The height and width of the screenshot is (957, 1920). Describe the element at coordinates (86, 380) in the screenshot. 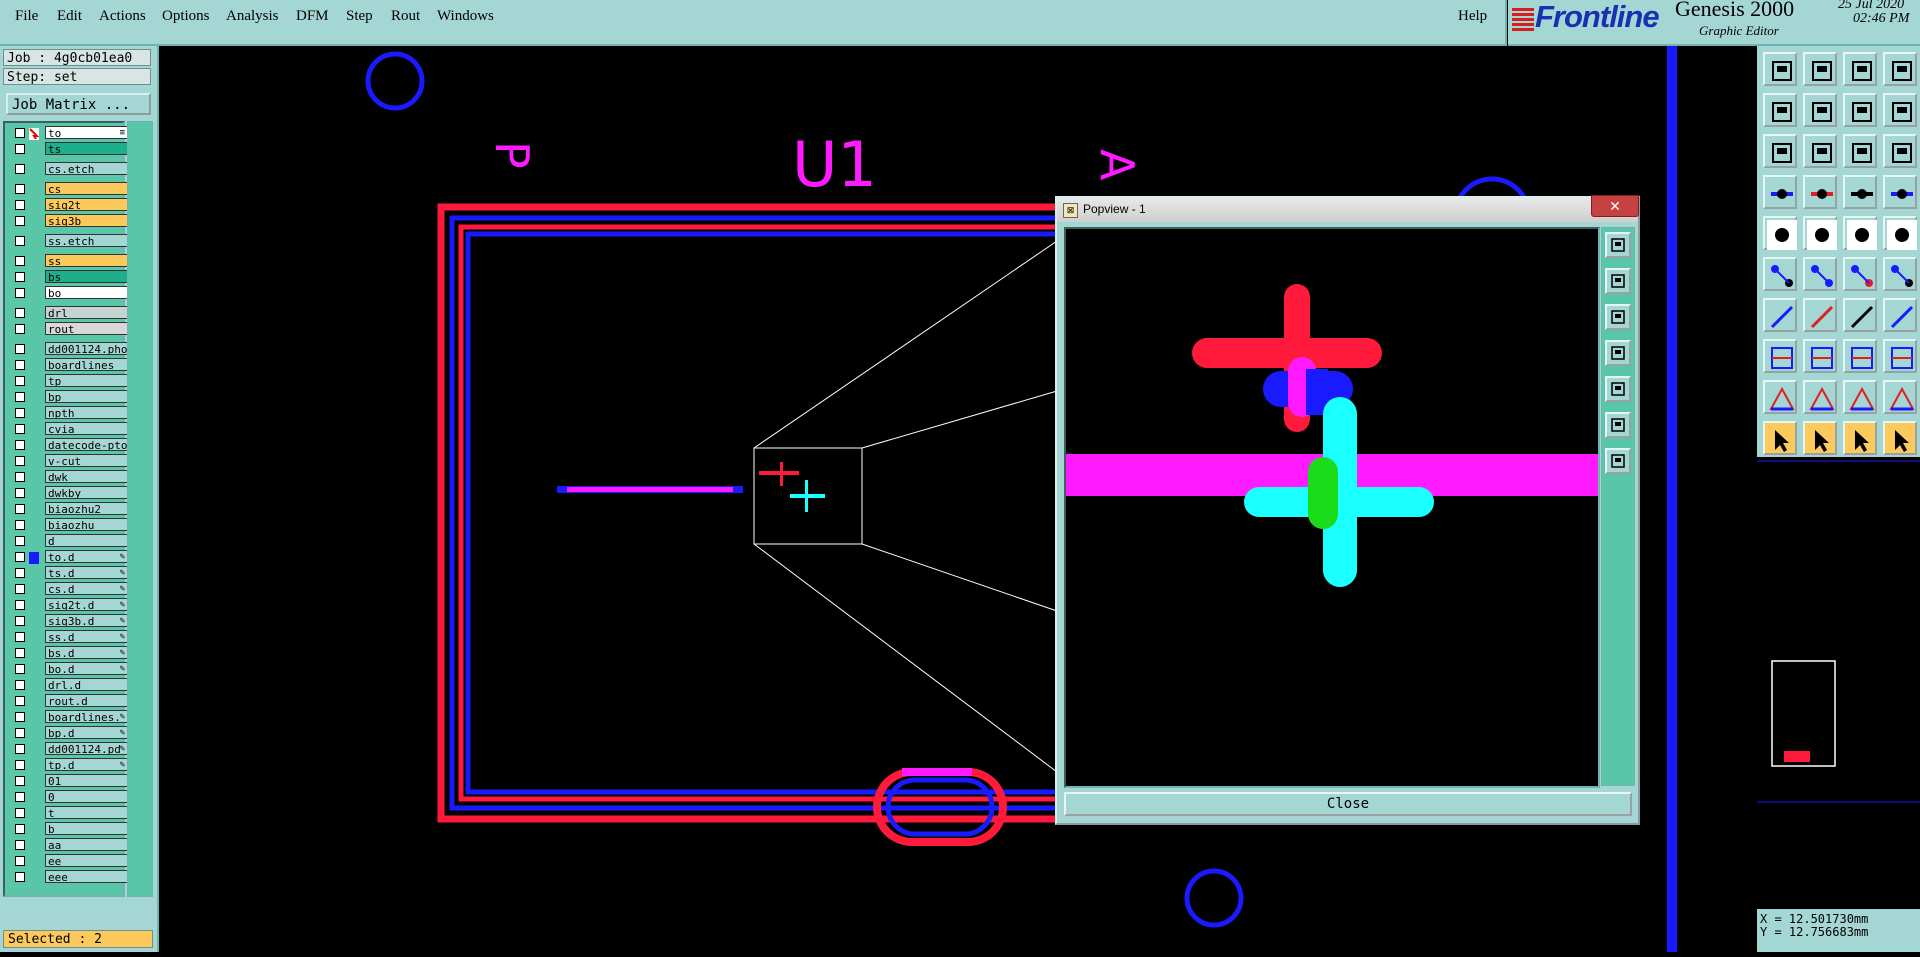

I see `layer-name: tp` at that location.